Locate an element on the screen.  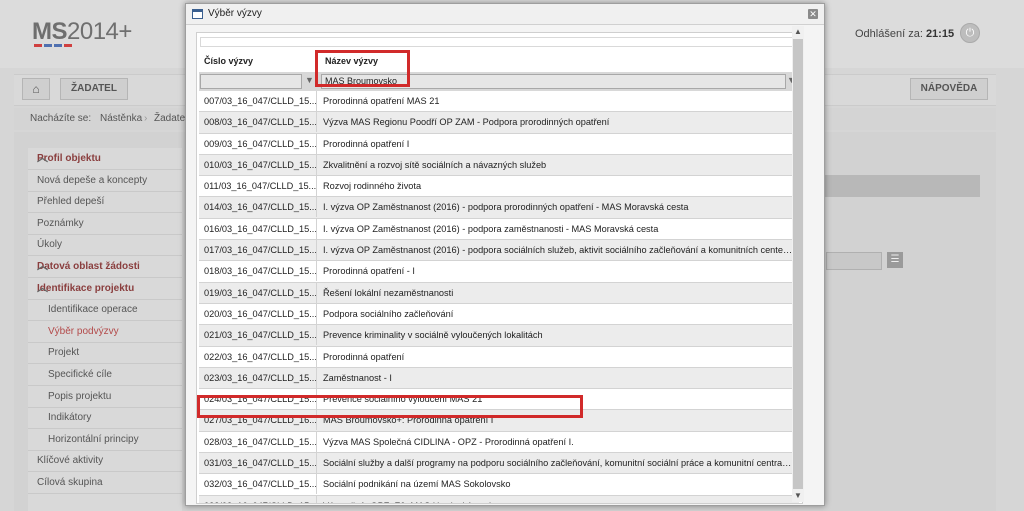
breadcrumb-item-zadatel: Žadatel is located at coordinates (170, 119).